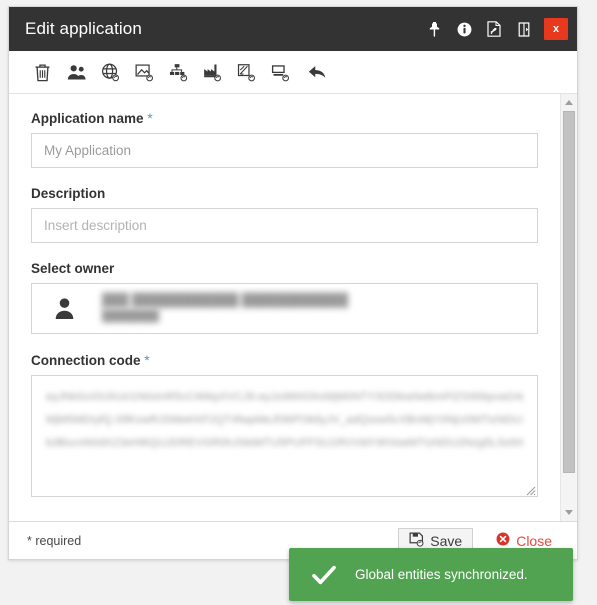 The height and width of the screenshot is (605, 597). Describe the element at coordinates (556, 29) in the screenshot. I see `close-window-button: x` at that location.